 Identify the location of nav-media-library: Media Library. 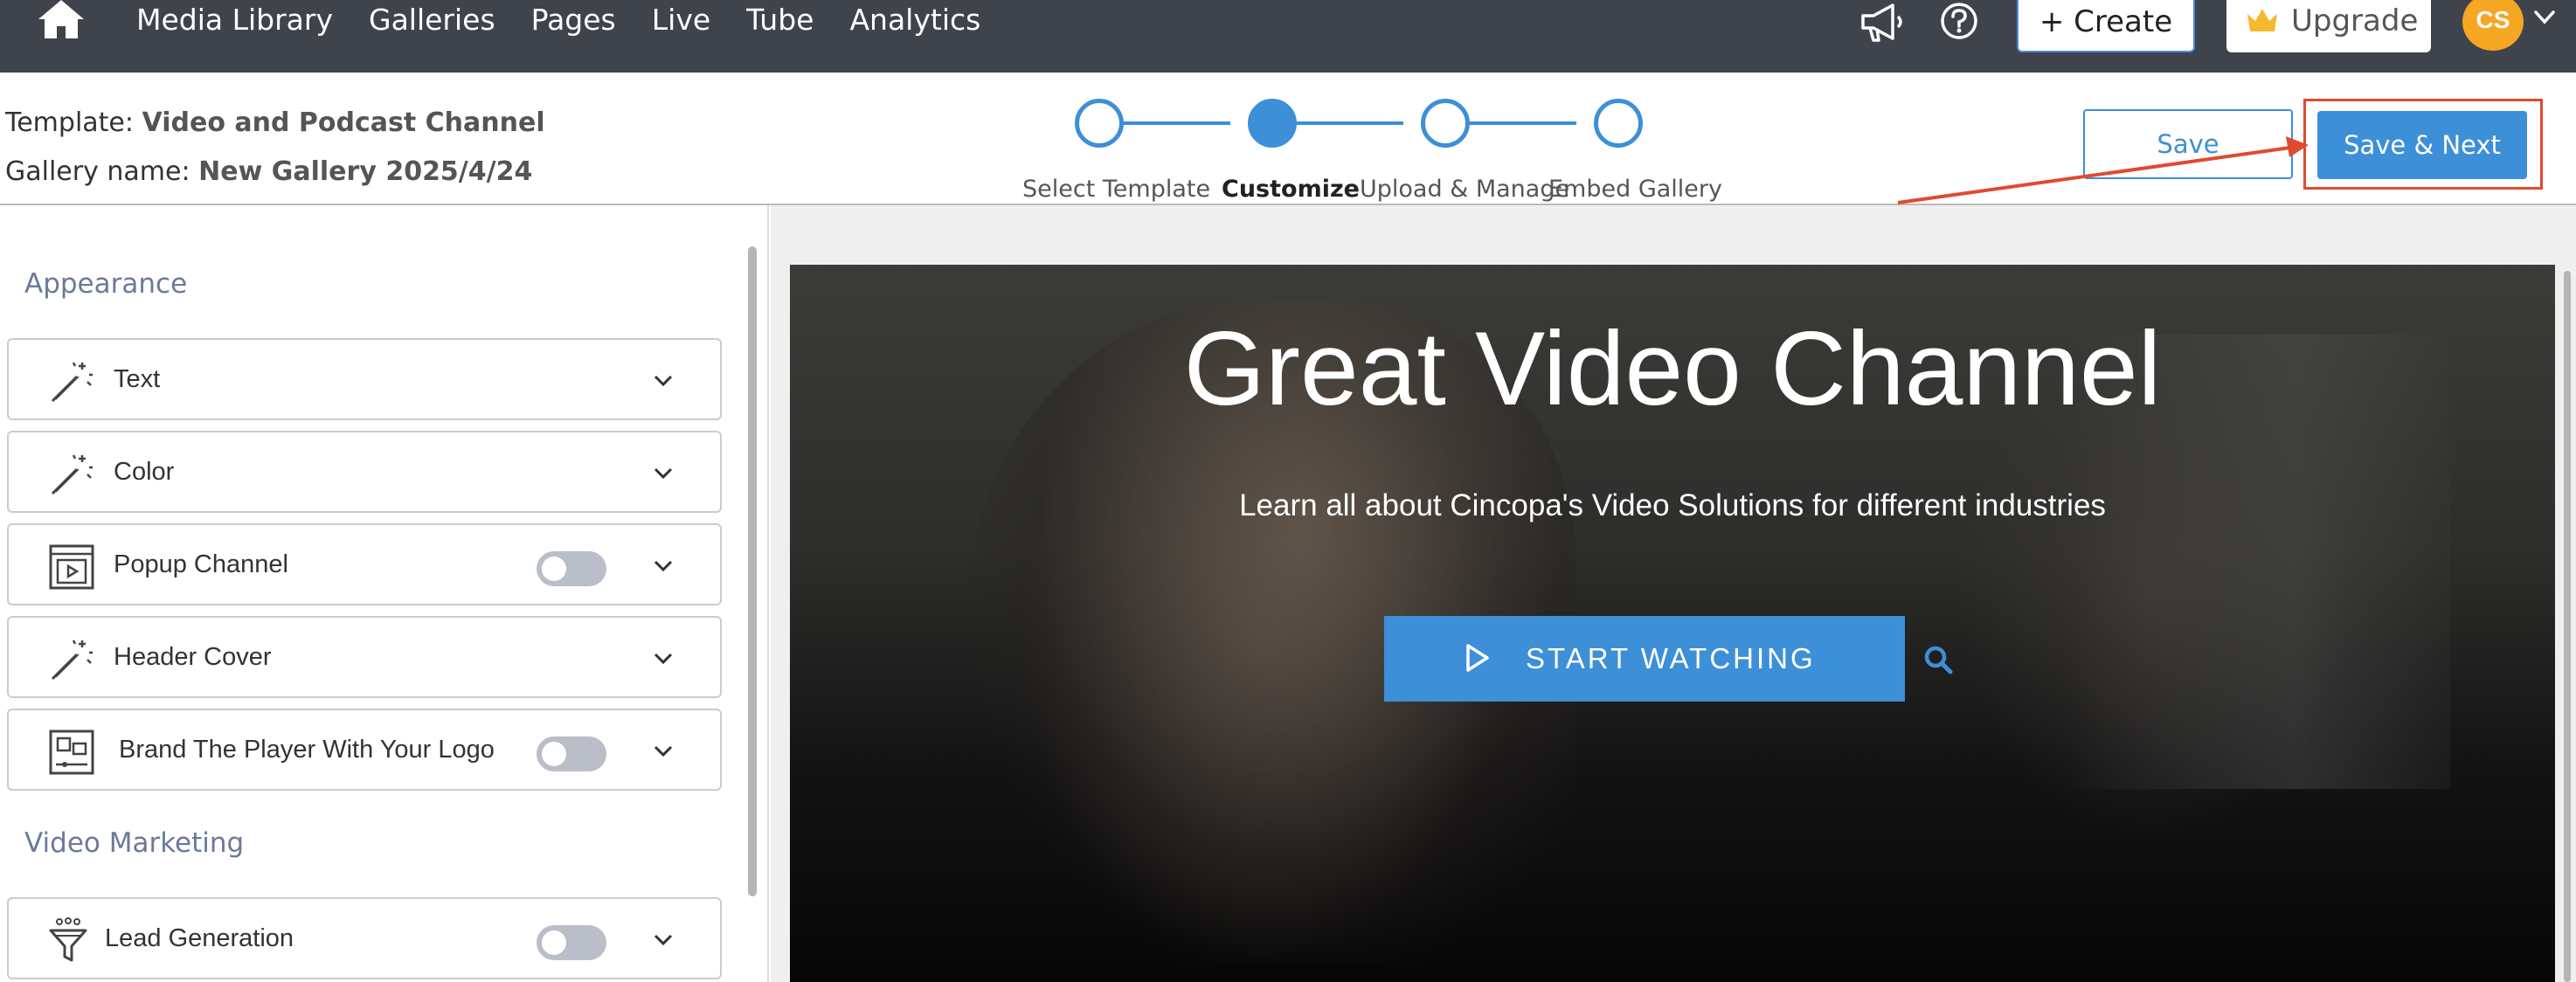
(234, 20).